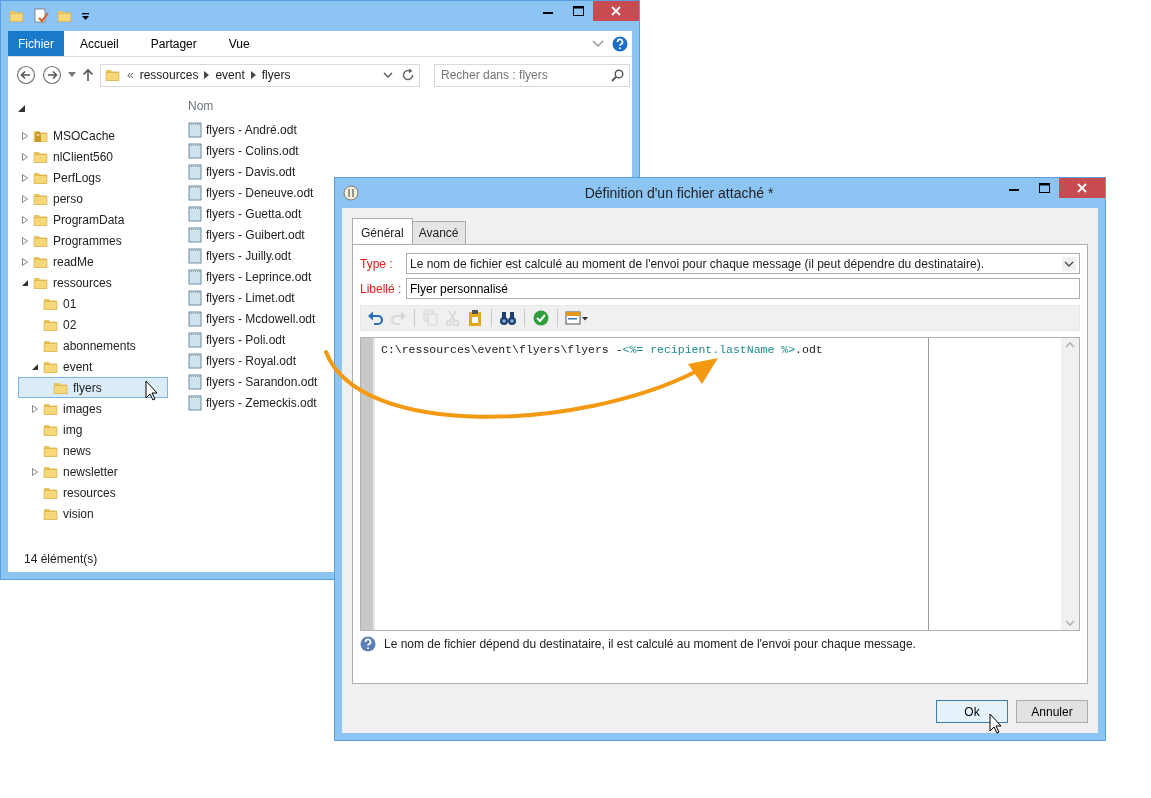  Describe the element at coordinates (251, 360) in the screenshot. I see `file-name: flyers - Royal.odt` at that location.